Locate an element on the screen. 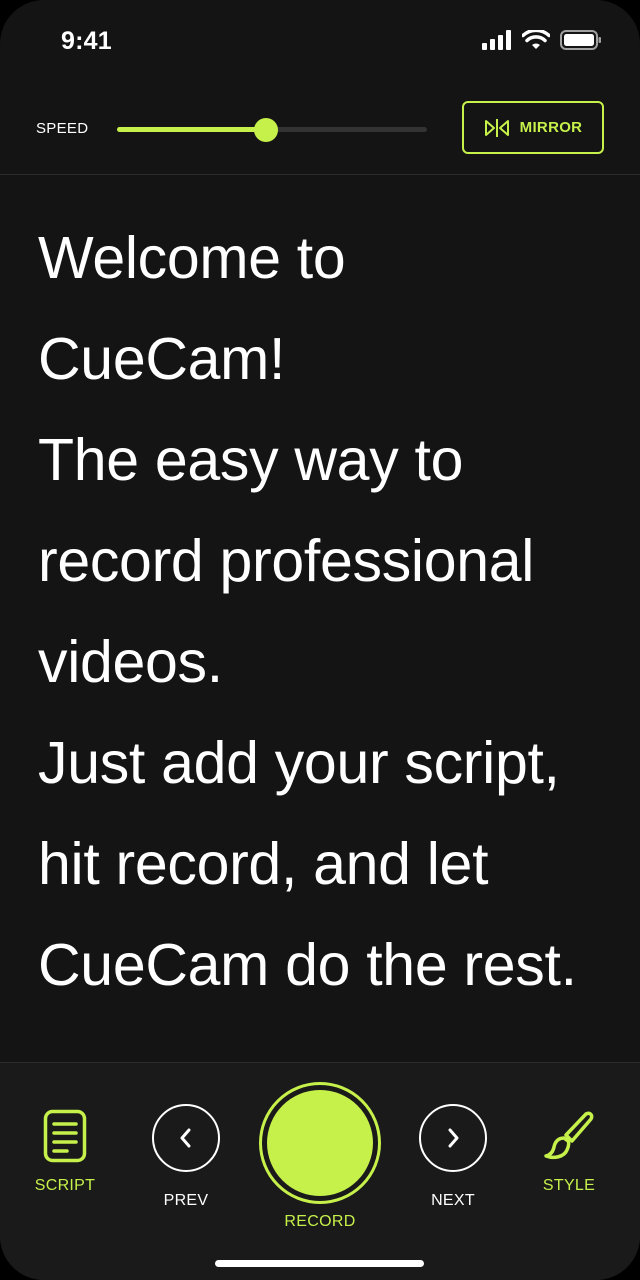 The width and height of the screenshot is (640, 1280). prev-circle is located at coordinates (186, 1138).